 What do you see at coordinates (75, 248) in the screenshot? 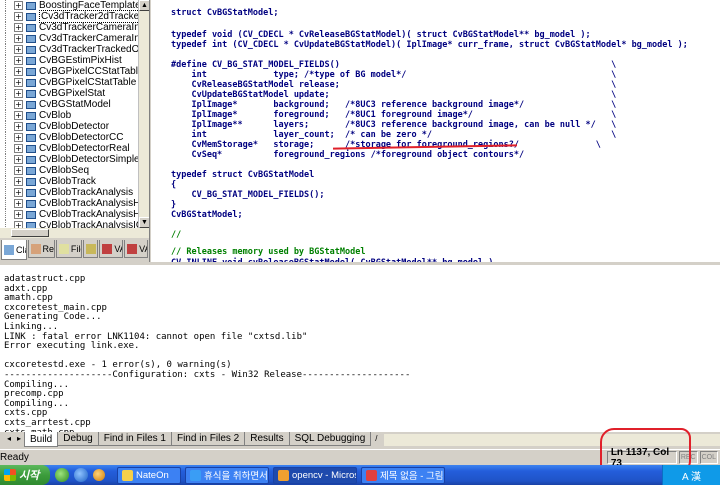
I see `workspace-tab-label: File` at bounding box center [75, 248].